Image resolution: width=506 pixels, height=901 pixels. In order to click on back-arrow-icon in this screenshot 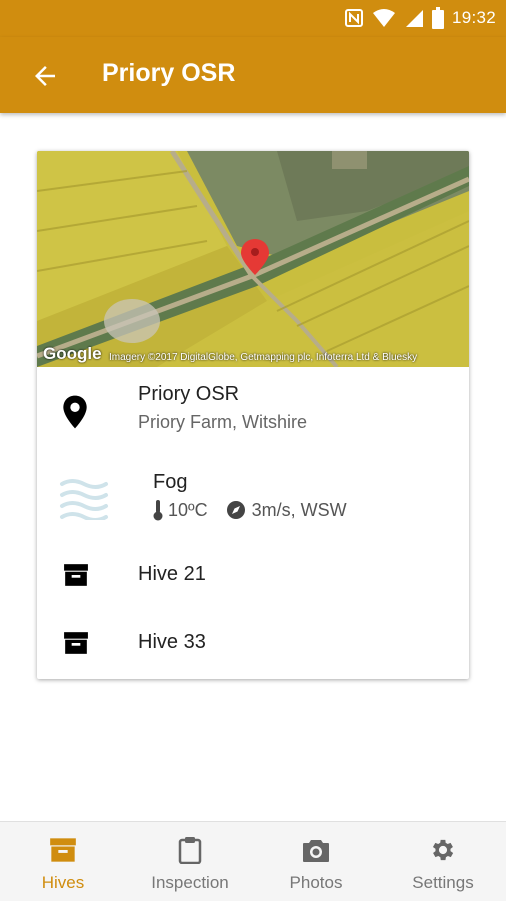, I will do `click(45, 76)`.